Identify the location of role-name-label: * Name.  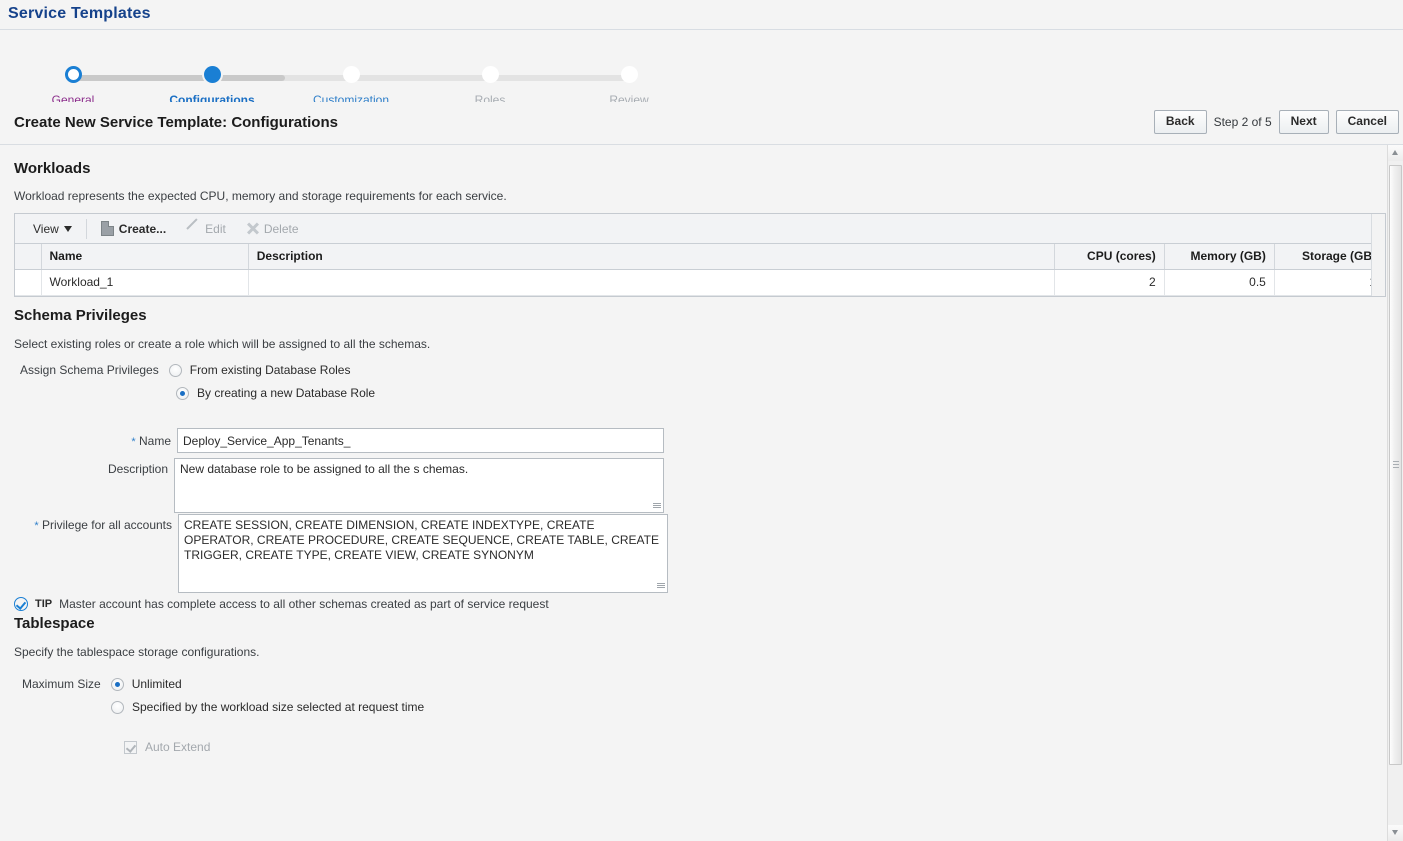
(92, 441).